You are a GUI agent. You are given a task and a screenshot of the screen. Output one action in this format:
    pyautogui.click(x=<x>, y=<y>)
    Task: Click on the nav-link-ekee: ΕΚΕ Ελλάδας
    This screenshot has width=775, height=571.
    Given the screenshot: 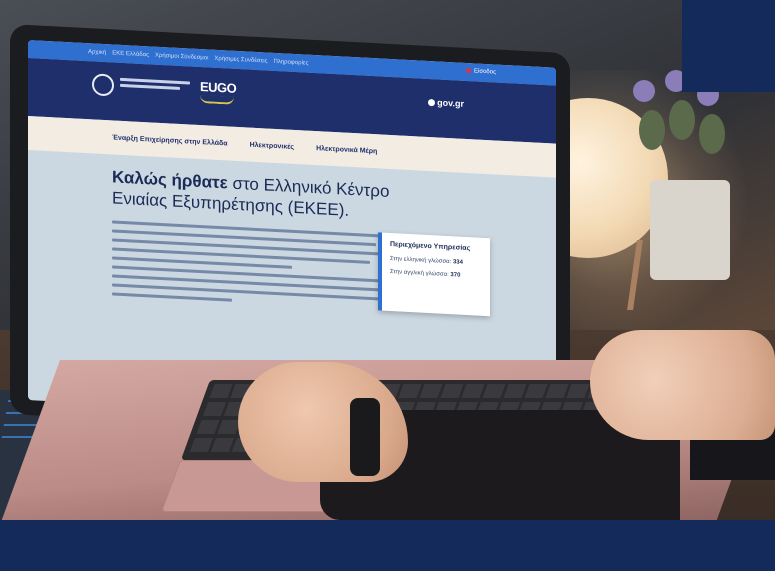 What is the action you would take?
    pyautogui.click(x=130, y=54)
    